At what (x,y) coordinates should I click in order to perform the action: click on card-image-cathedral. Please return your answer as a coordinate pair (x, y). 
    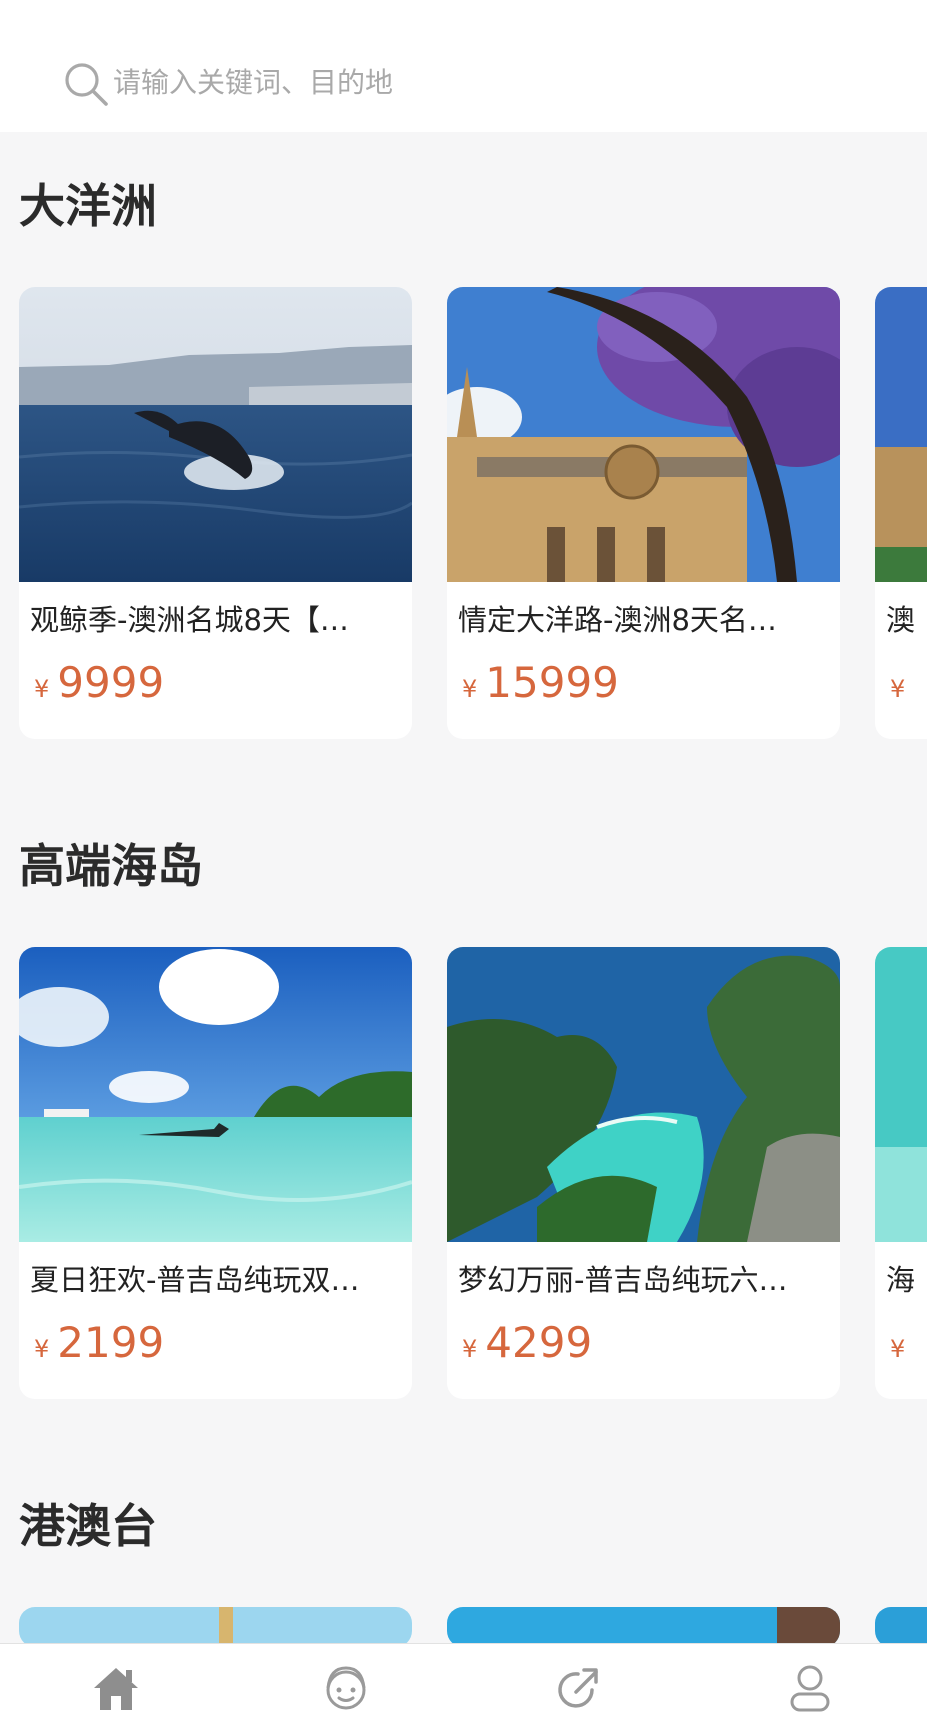
    Looking at the image, I should click on (643, 434).